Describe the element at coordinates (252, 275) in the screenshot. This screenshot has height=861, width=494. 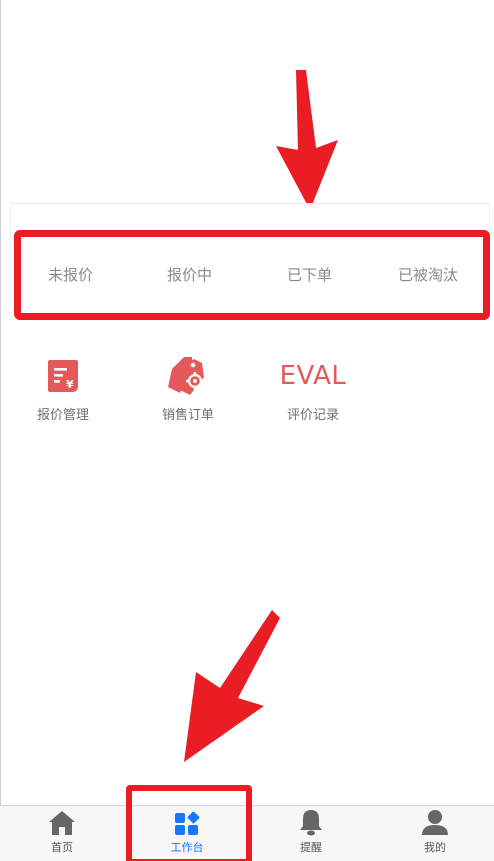
I see `status-tabs: 未报价 报价中 已下单 已被淘汰` at that location.